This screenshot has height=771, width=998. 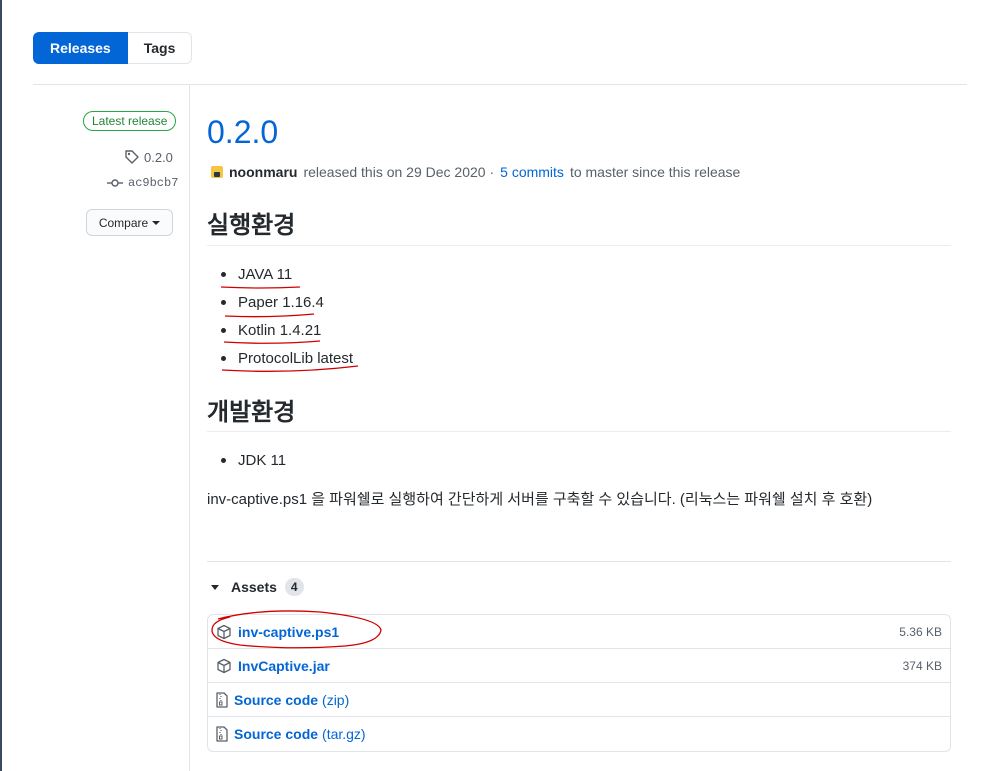 What do you see at coordinates (263, 172) in the screenshot?
I see `author-link: noonmaru` at bounding box center [263, 172].